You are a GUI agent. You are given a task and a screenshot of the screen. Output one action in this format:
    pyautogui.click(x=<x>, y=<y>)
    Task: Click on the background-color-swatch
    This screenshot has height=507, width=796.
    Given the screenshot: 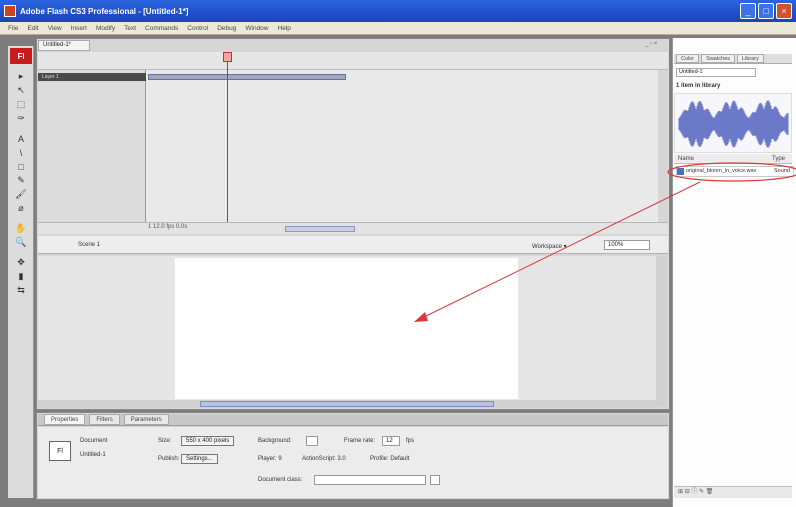 What is the action you would take?
    pyautogui.click(x=312, y=441)
    